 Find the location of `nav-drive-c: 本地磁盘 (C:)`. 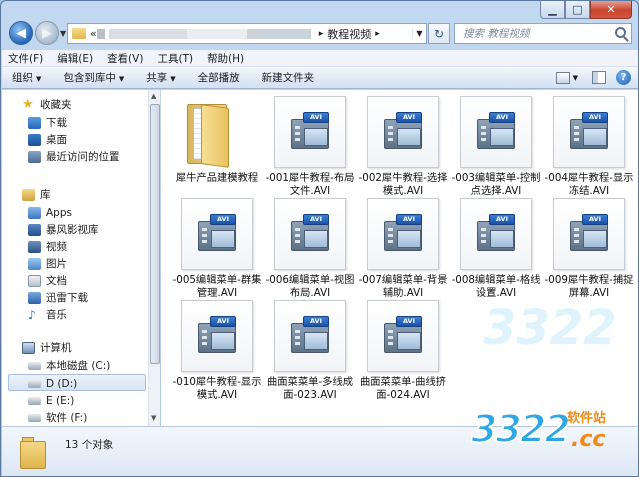

nav-drive-c: 本地磁盘 (C:) is located at coordinates (69, 365).